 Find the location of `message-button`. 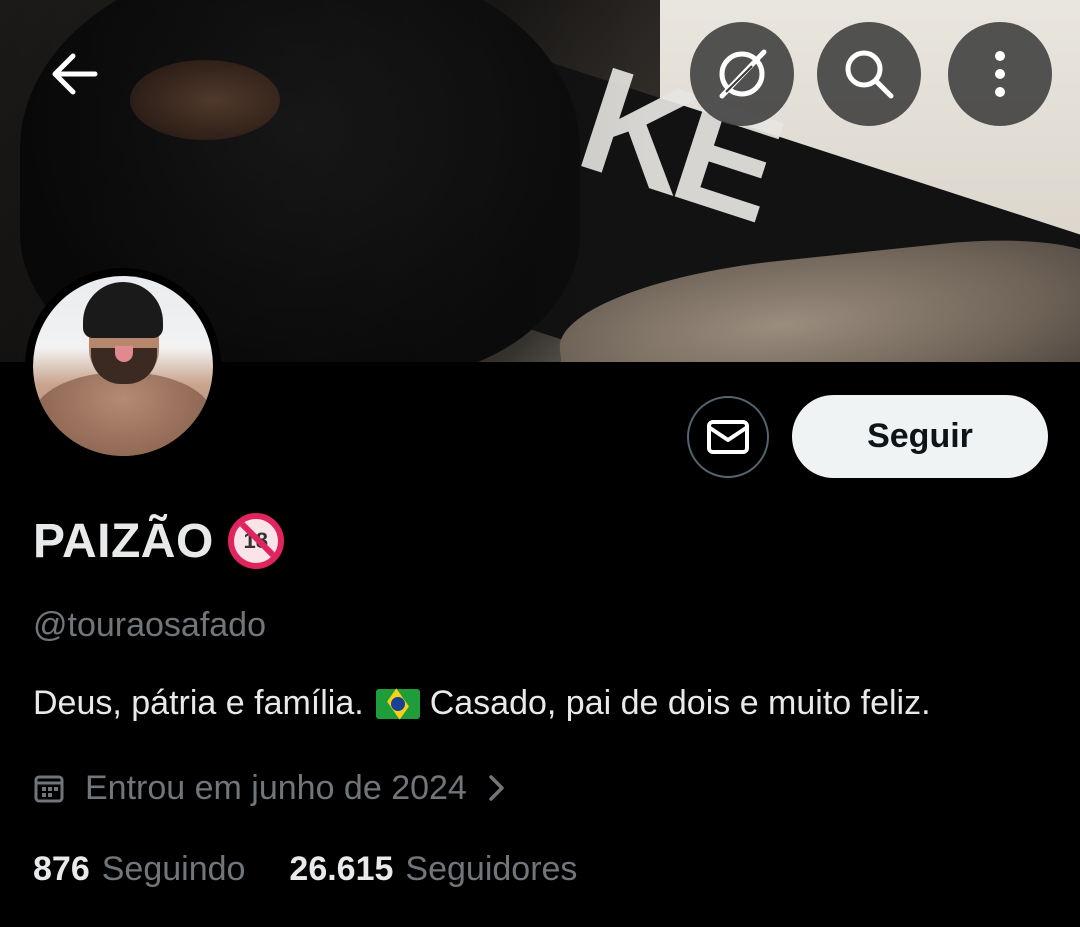

message-button is located at coordinates (728, 437).